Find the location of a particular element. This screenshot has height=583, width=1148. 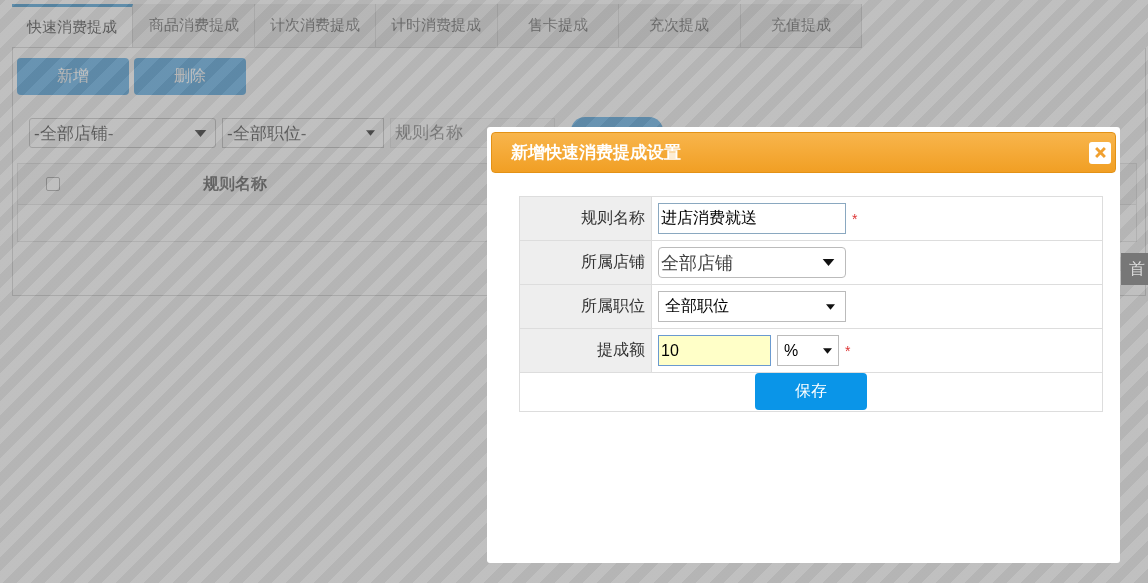

field-label: 提成额 is located at coordinates (586, 350).